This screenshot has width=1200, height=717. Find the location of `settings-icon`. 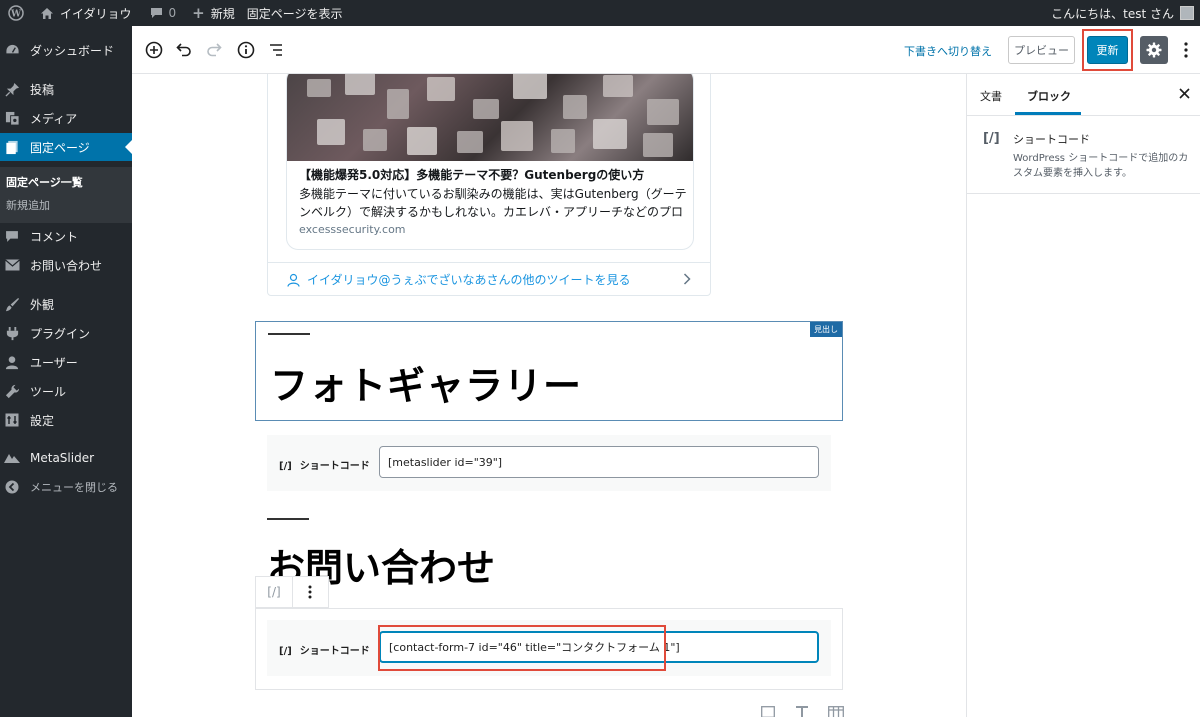

settings-icon is located at coordinates (12, 420).